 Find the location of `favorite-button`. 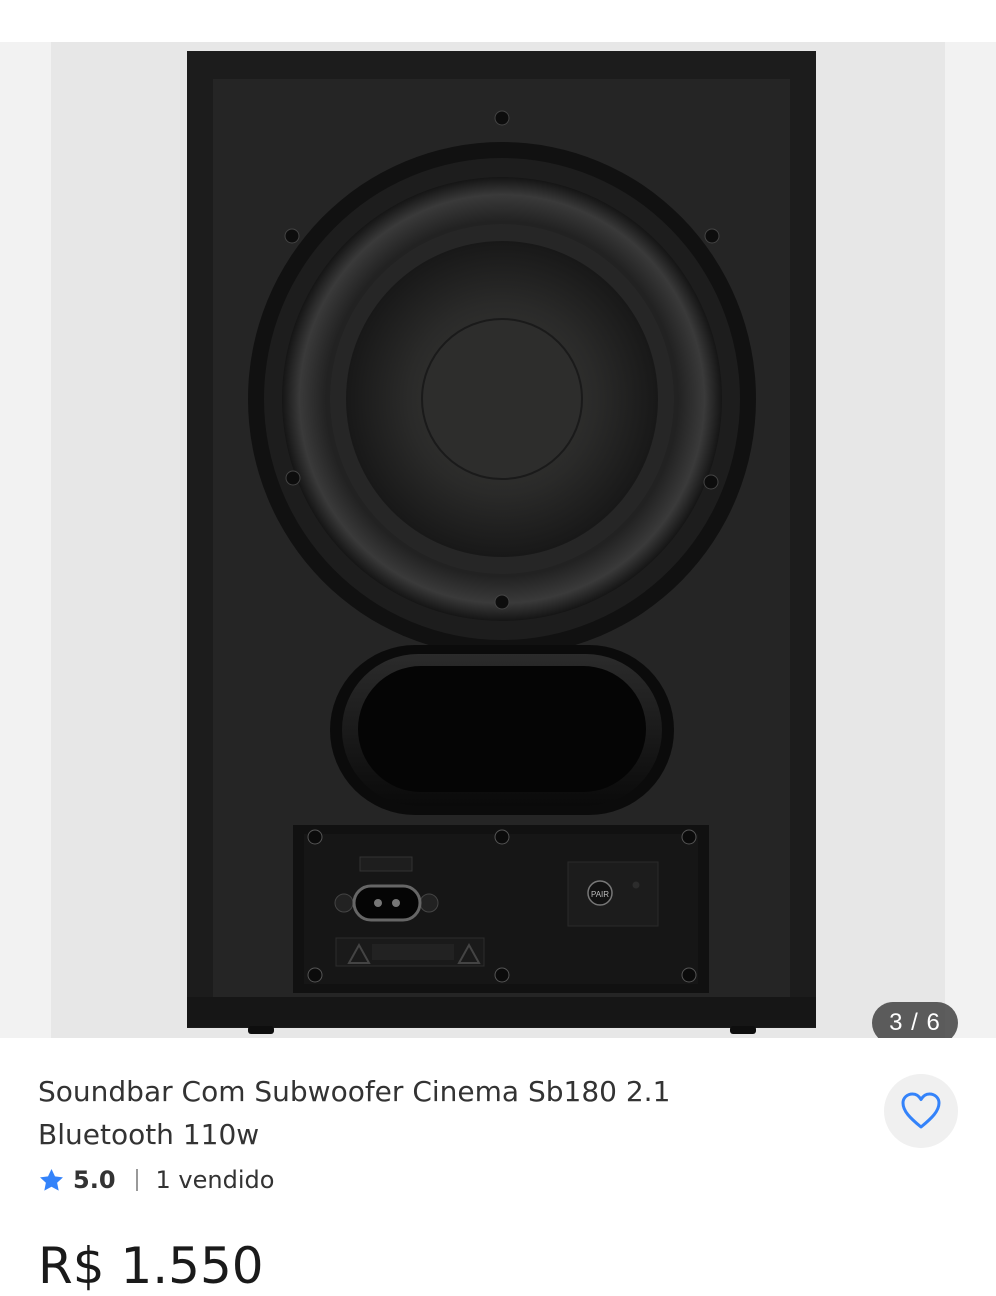

favorite-button is located at coordinates (921, 1111).